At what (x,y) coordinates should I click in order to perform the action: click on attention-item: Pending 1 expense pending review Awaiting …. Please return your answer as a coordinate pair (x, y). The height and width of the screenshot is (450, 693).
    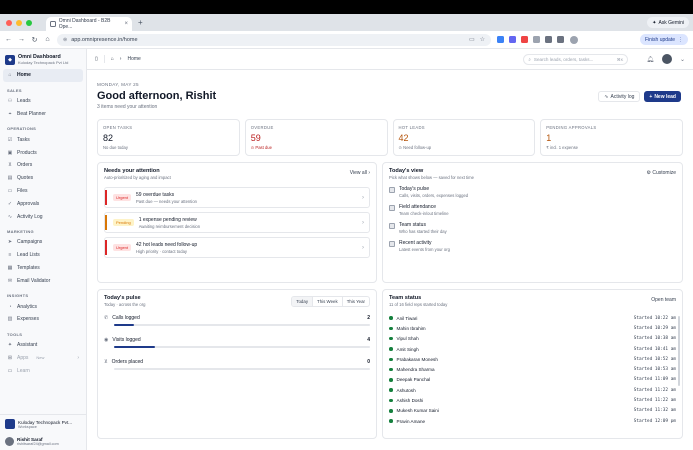
    Looking at the image, I should click on (237, 222).